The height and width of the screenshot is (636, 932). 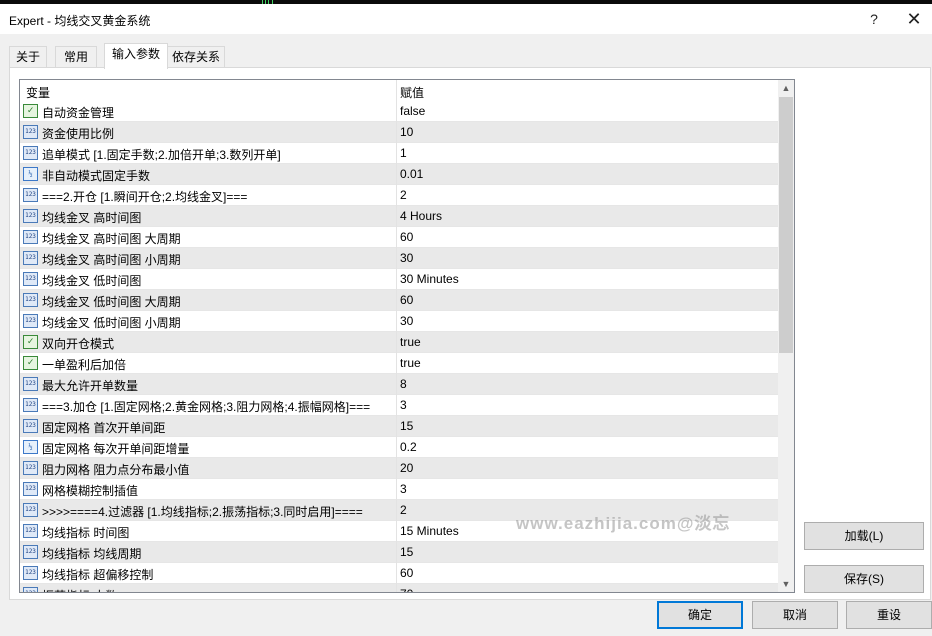 I want to click on save-button: 保存(S), so click(x=864, y=579).